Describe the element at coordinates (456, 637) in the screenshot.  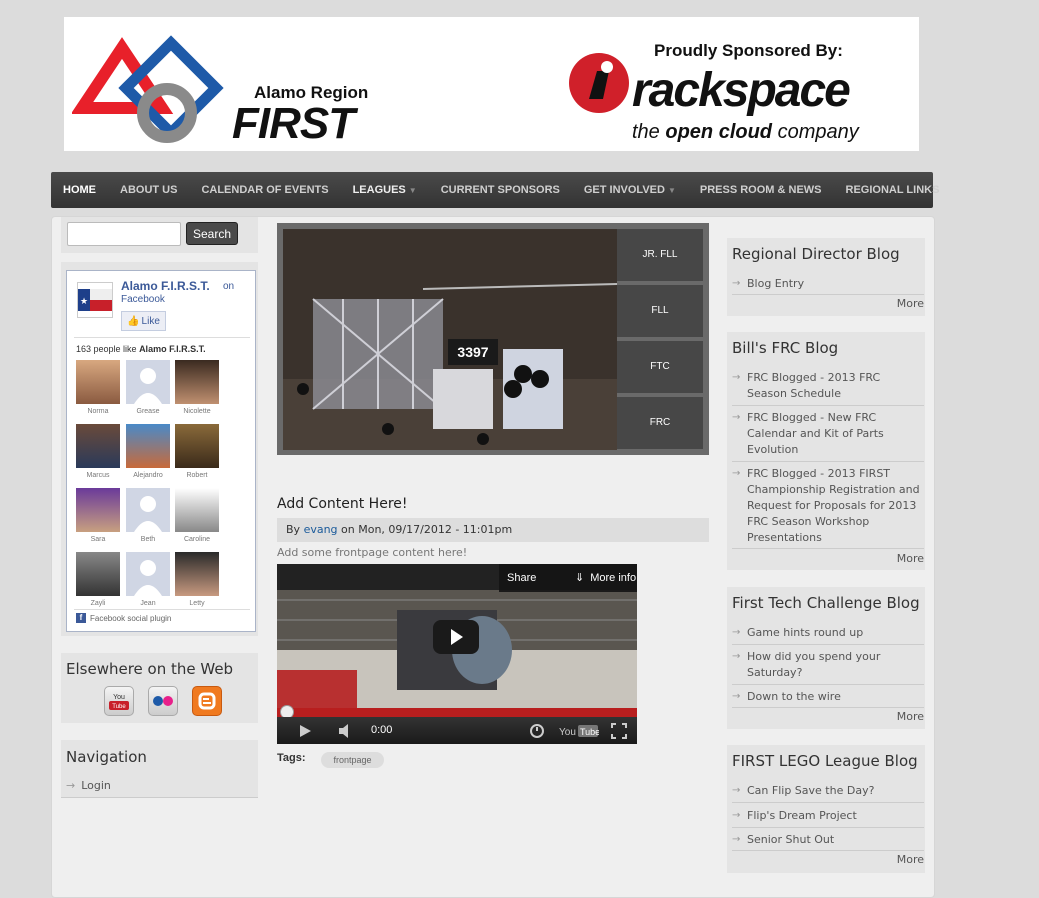
I see `play-button` at that location.